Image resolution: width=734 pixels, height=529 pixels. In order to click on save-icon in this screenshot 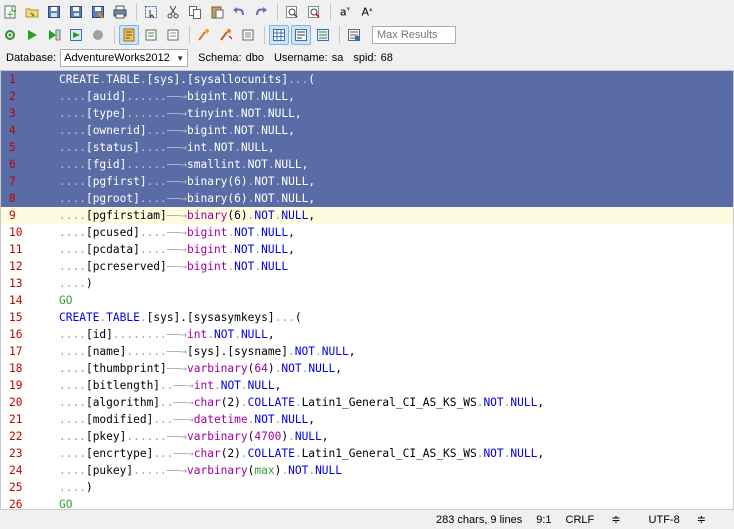, I will do `click(54, 12)`.